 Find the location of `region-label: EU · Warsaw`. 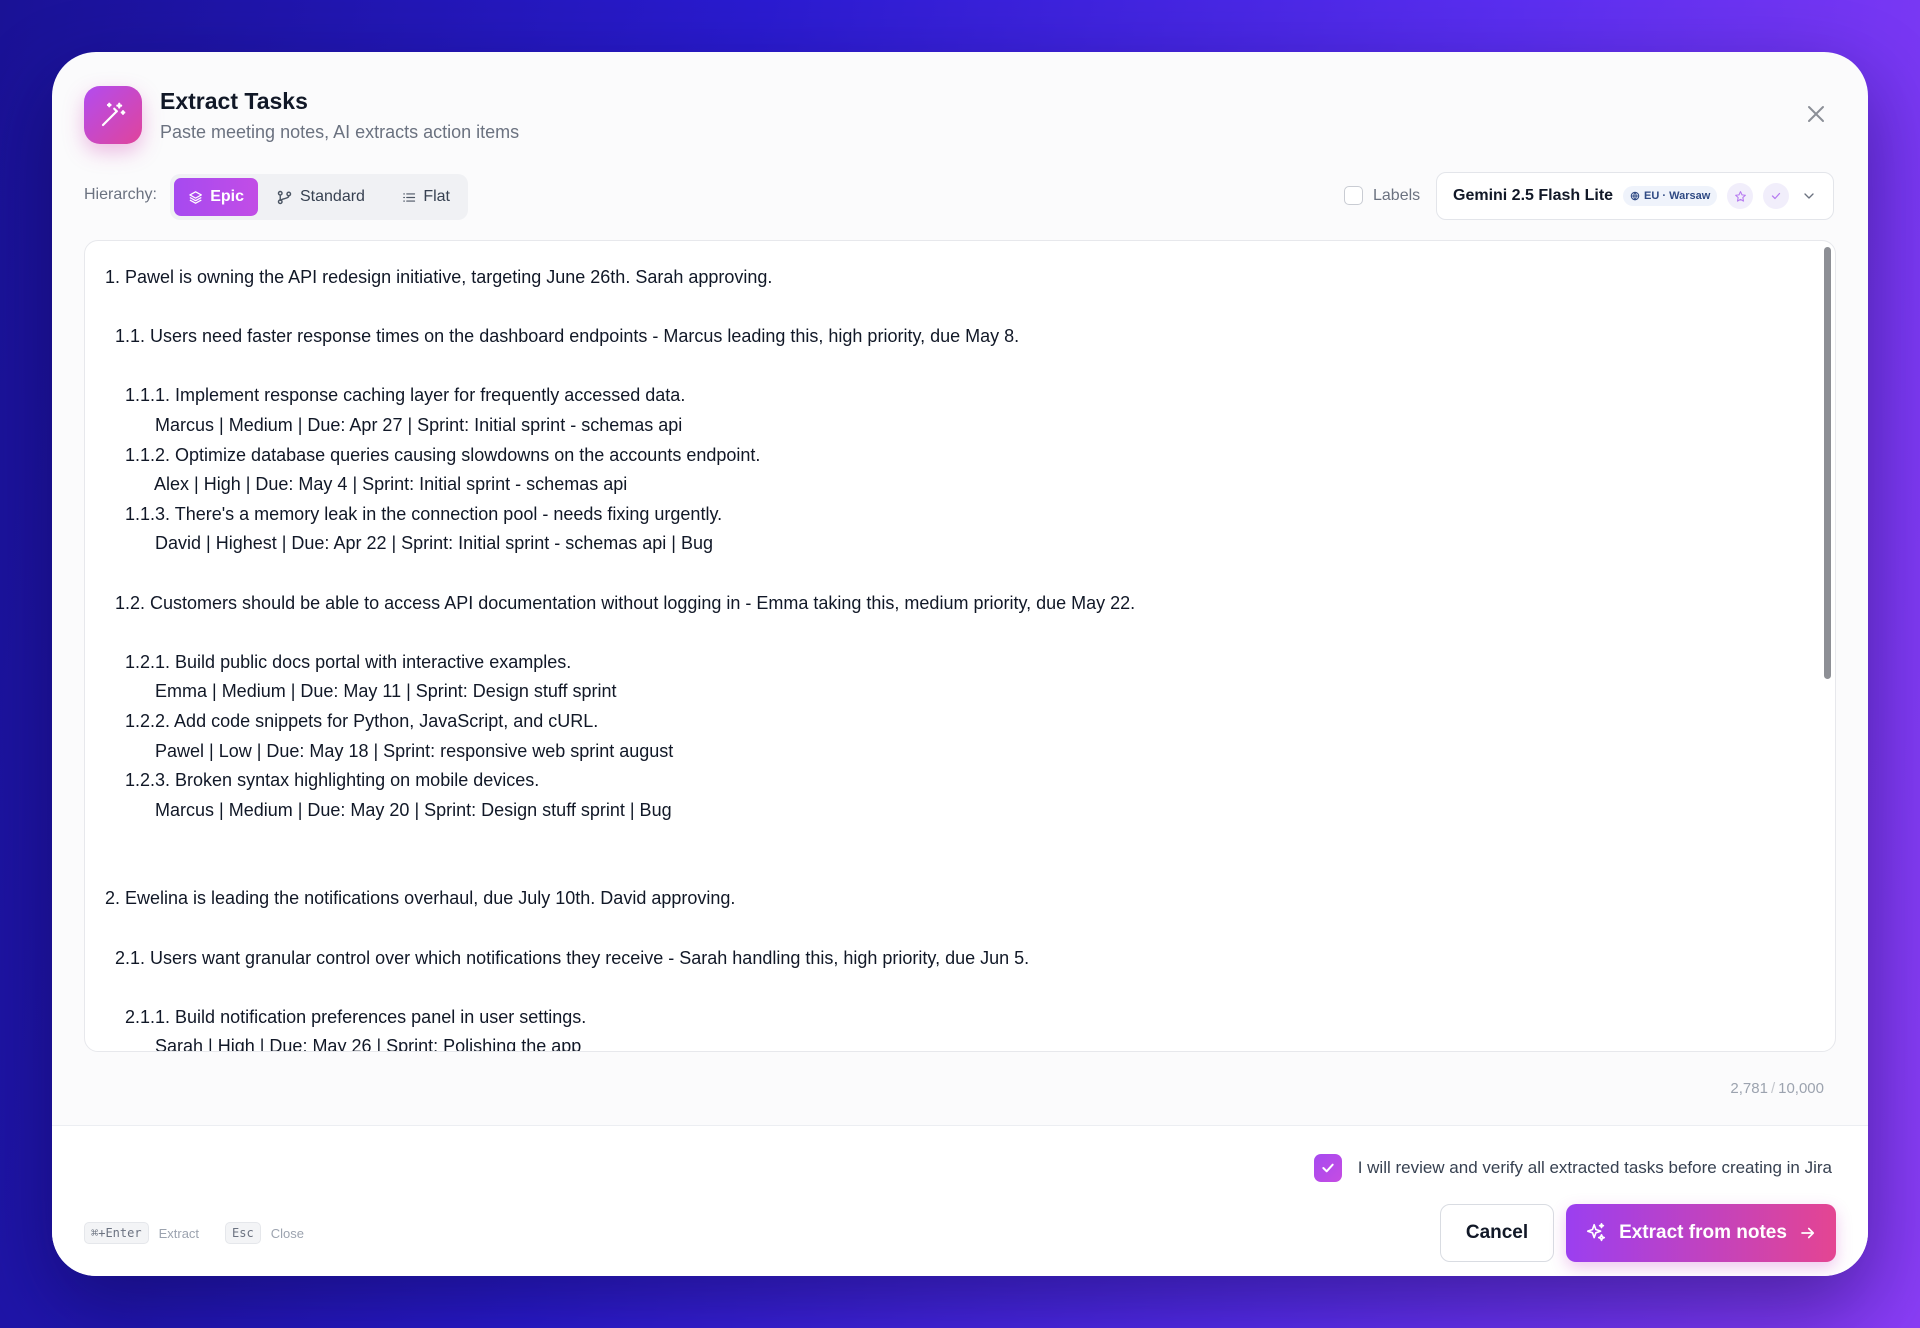

region-label: EU · Warsaw is located at coordinates (1677, 196).